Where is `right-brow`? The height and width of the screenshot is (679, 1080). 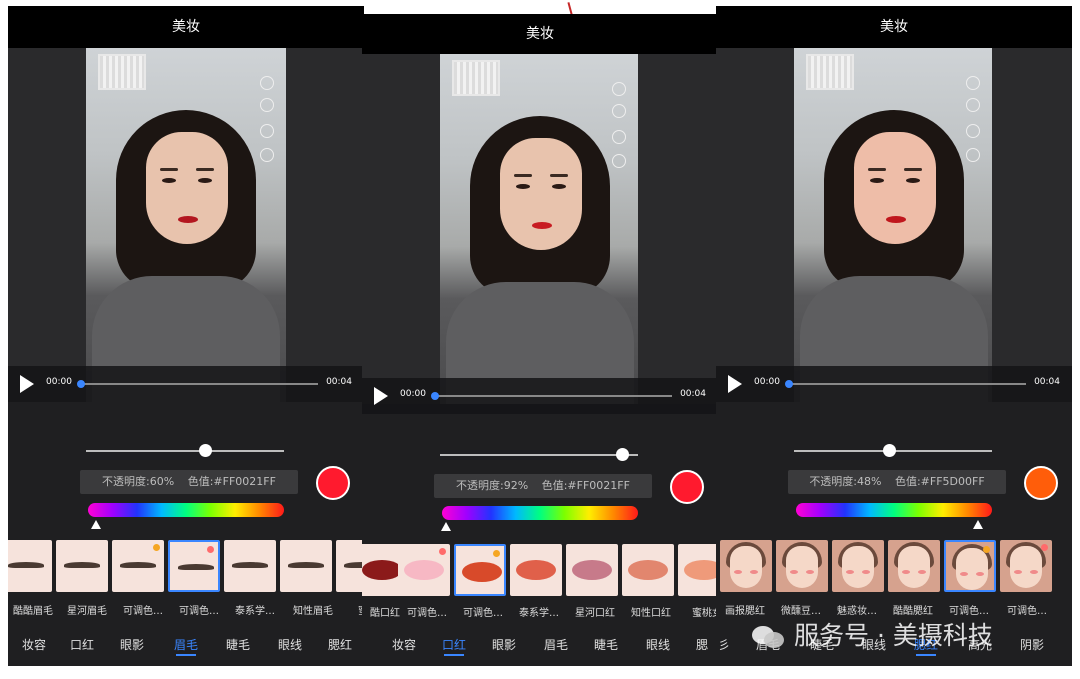
right-brow is located at coordinates (205, 169).